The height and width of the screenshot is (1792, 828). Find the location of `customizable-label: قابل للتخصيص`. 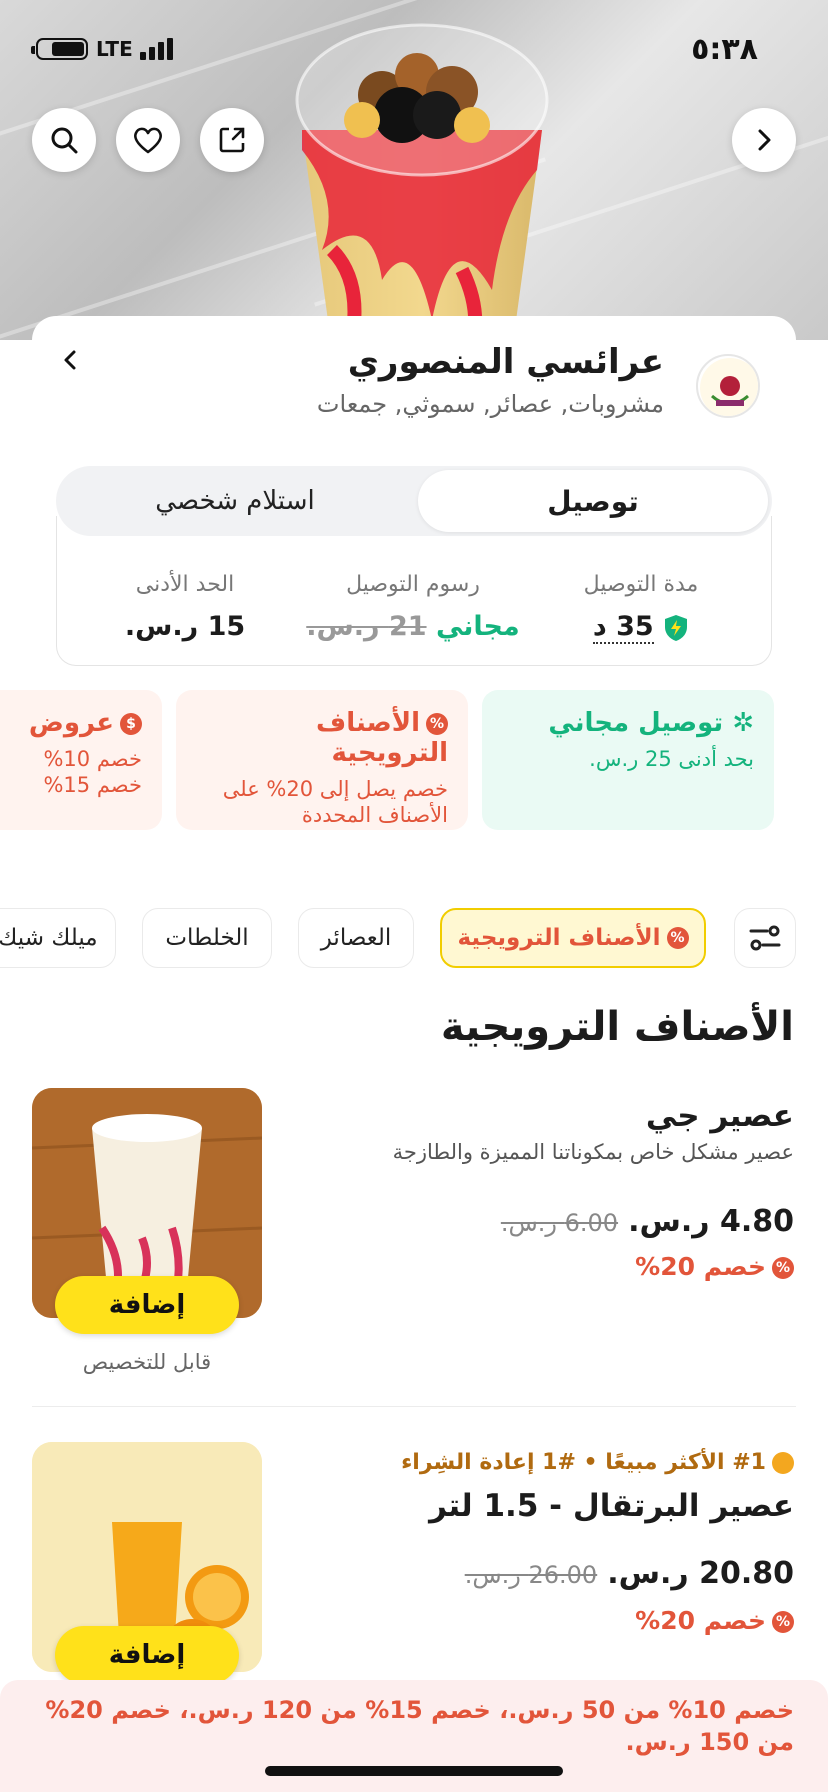

customizable-label: قابل للتخصيص is located at coordinates (147, 1362).